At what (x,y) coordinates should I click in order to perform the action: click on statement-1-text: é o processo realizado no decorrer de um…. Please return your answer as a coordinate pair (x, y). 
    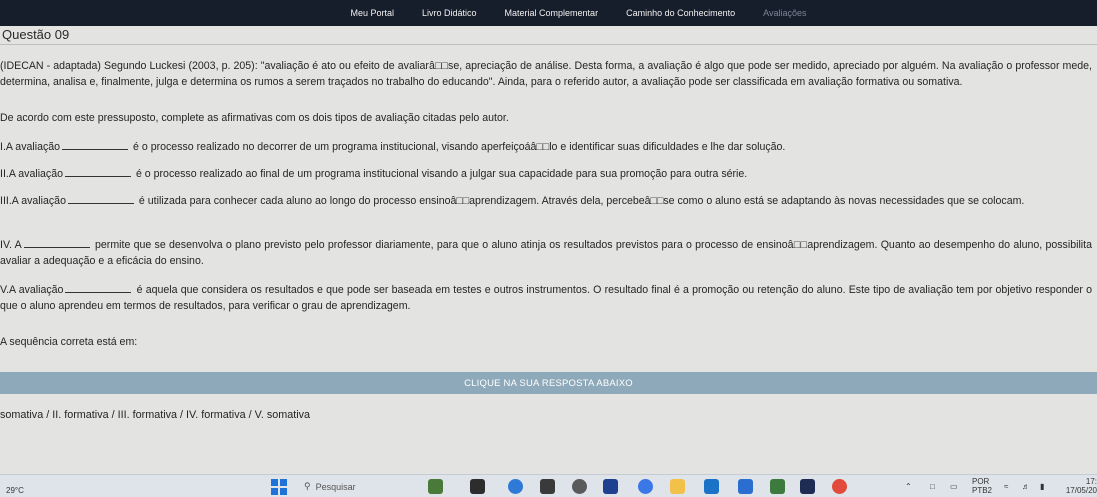
    Looking at the image, I should click on (459, 147).